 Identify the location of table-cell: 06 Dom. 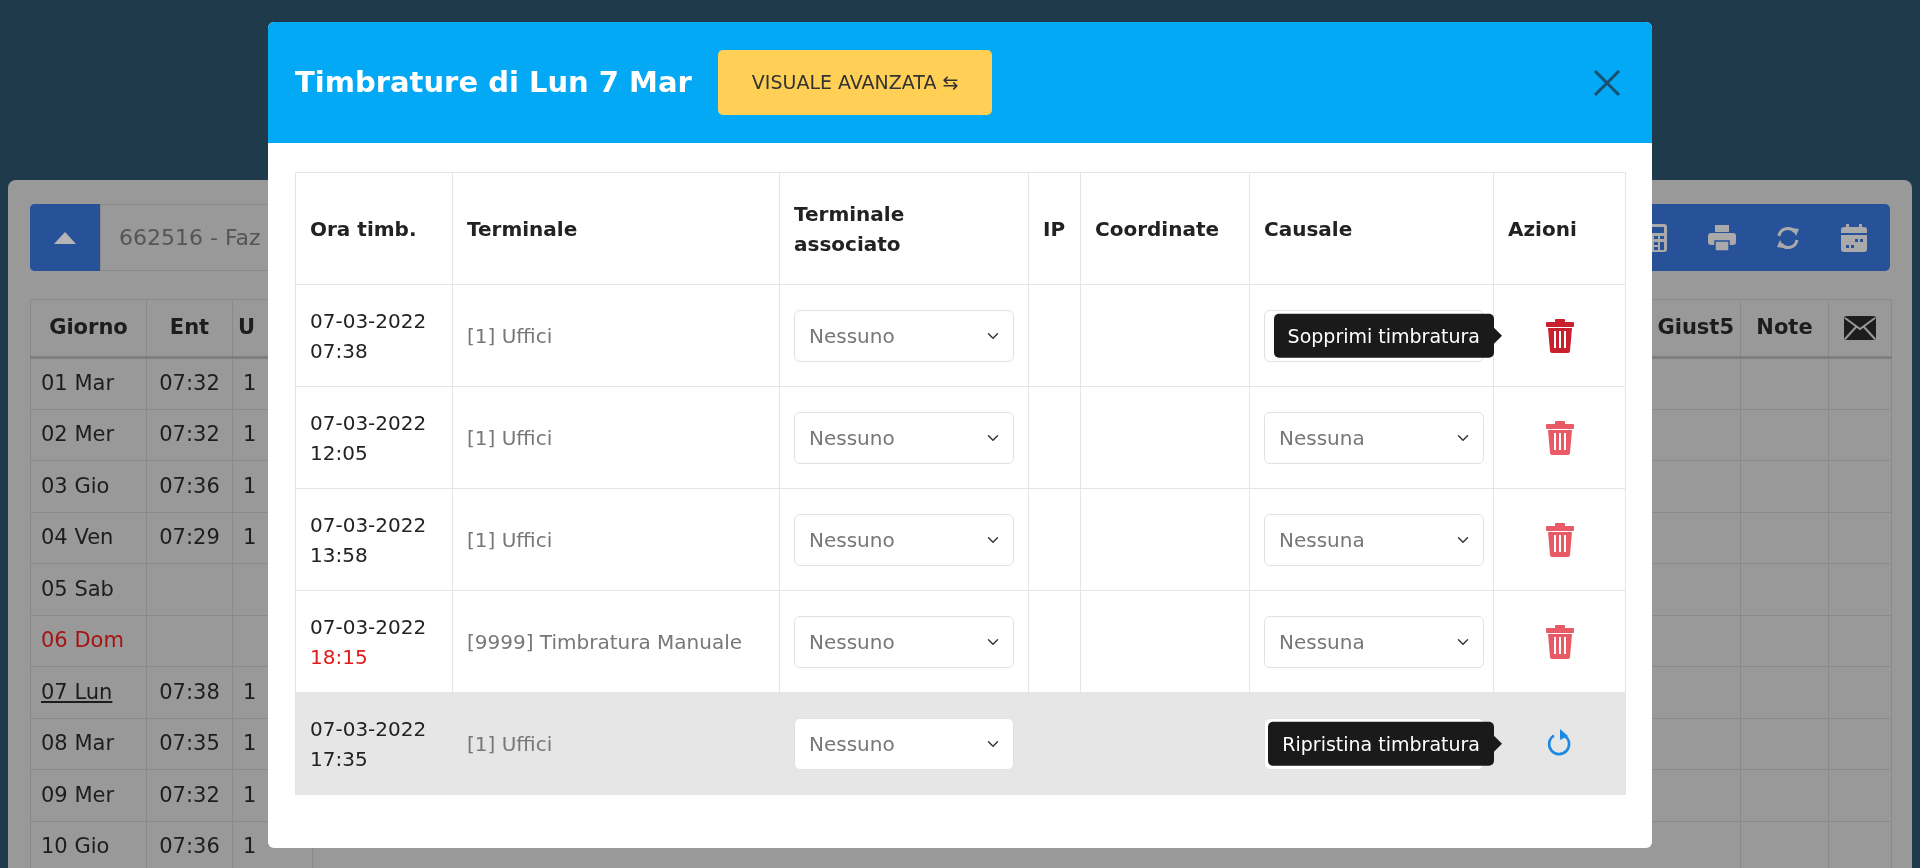
(82, 640).